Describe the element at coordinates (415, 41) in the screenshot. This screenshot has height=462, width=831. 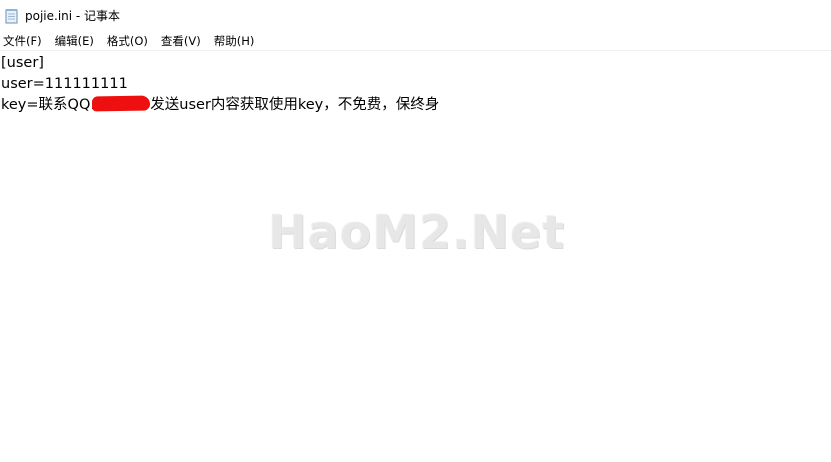
I see `menu-bar: 文件(F) 编辑(E) 格式(O) 查看(V) 帮助(H)` at that location.